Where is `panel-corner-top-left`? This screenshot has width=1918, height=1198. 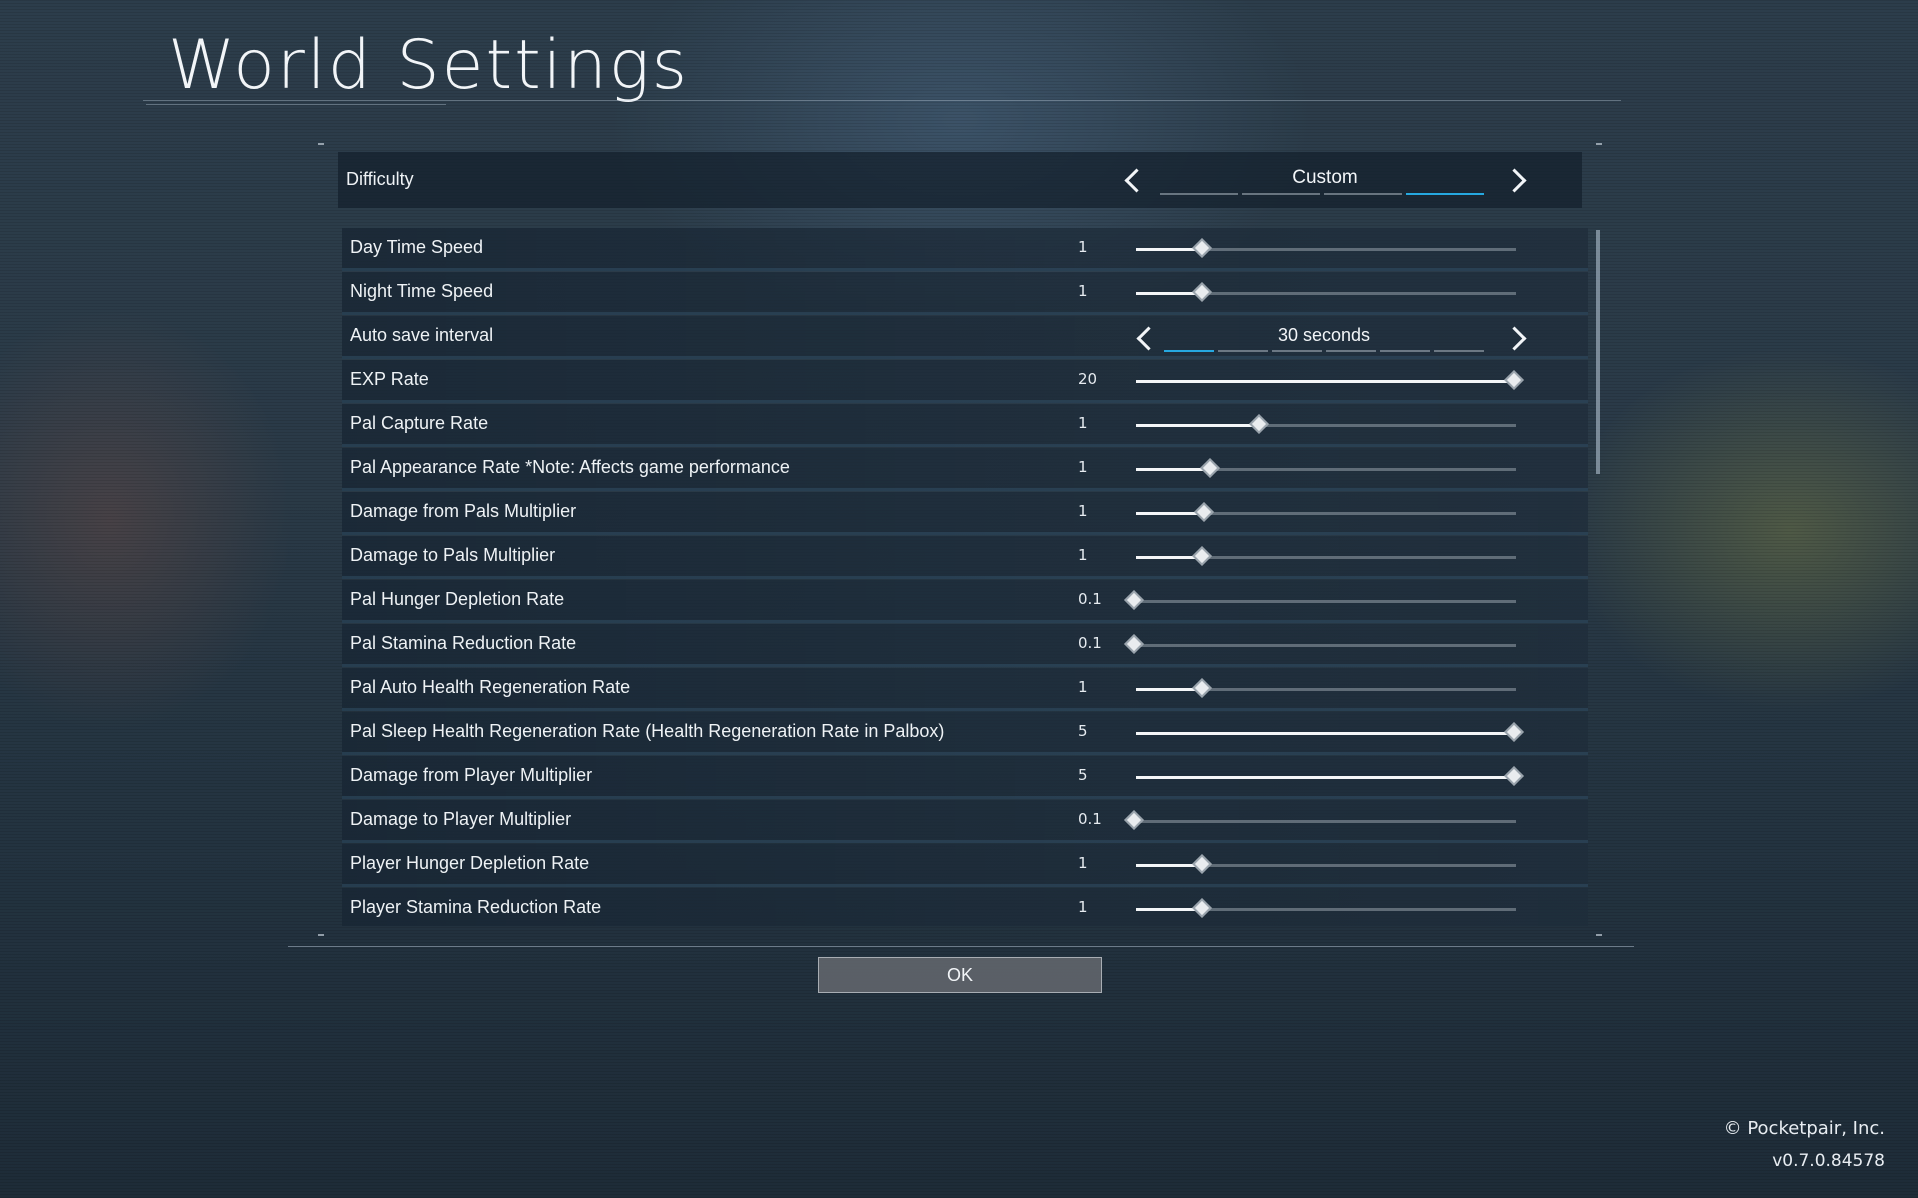 panel-corner-top-left is located at coordinates (321, 144).